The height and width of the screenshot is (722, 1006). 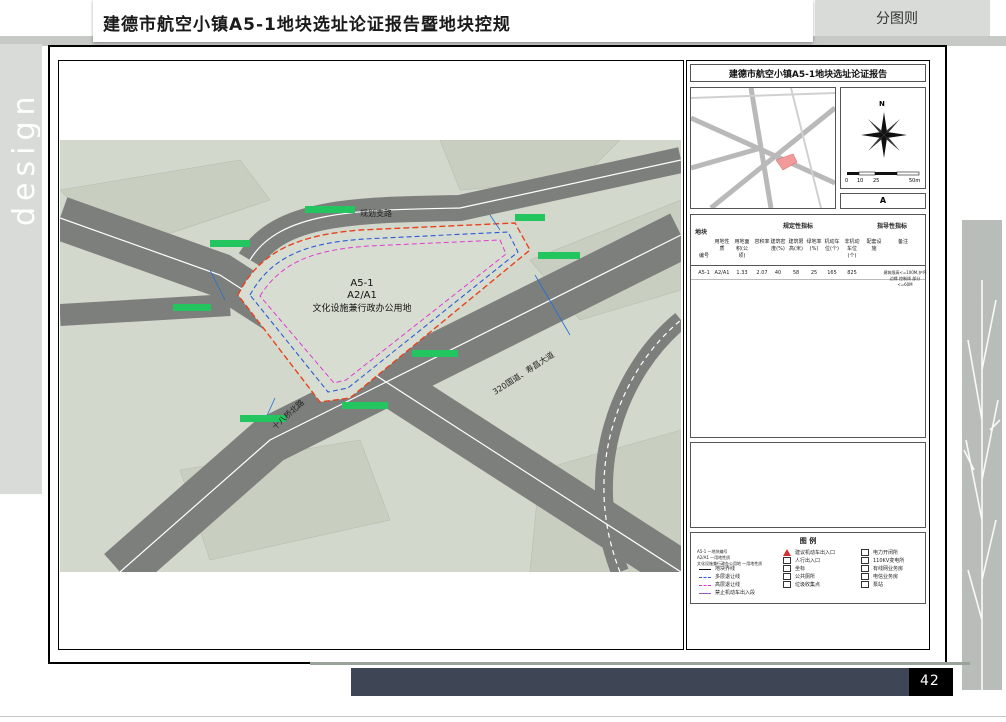 I want to click on legend-item: 110KV变电所, so click(x=889, y=561).